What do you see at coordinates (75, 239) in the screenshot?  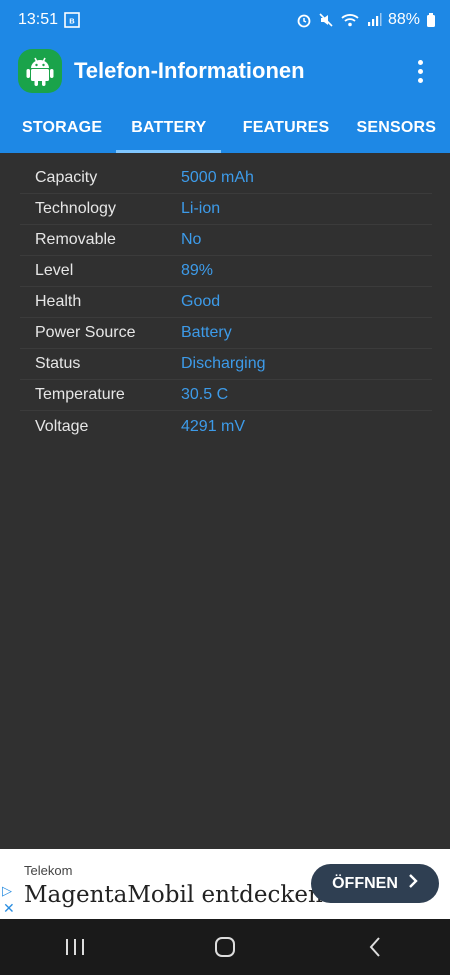 I see `info-label: Removable` at bounding box center [75, 239].